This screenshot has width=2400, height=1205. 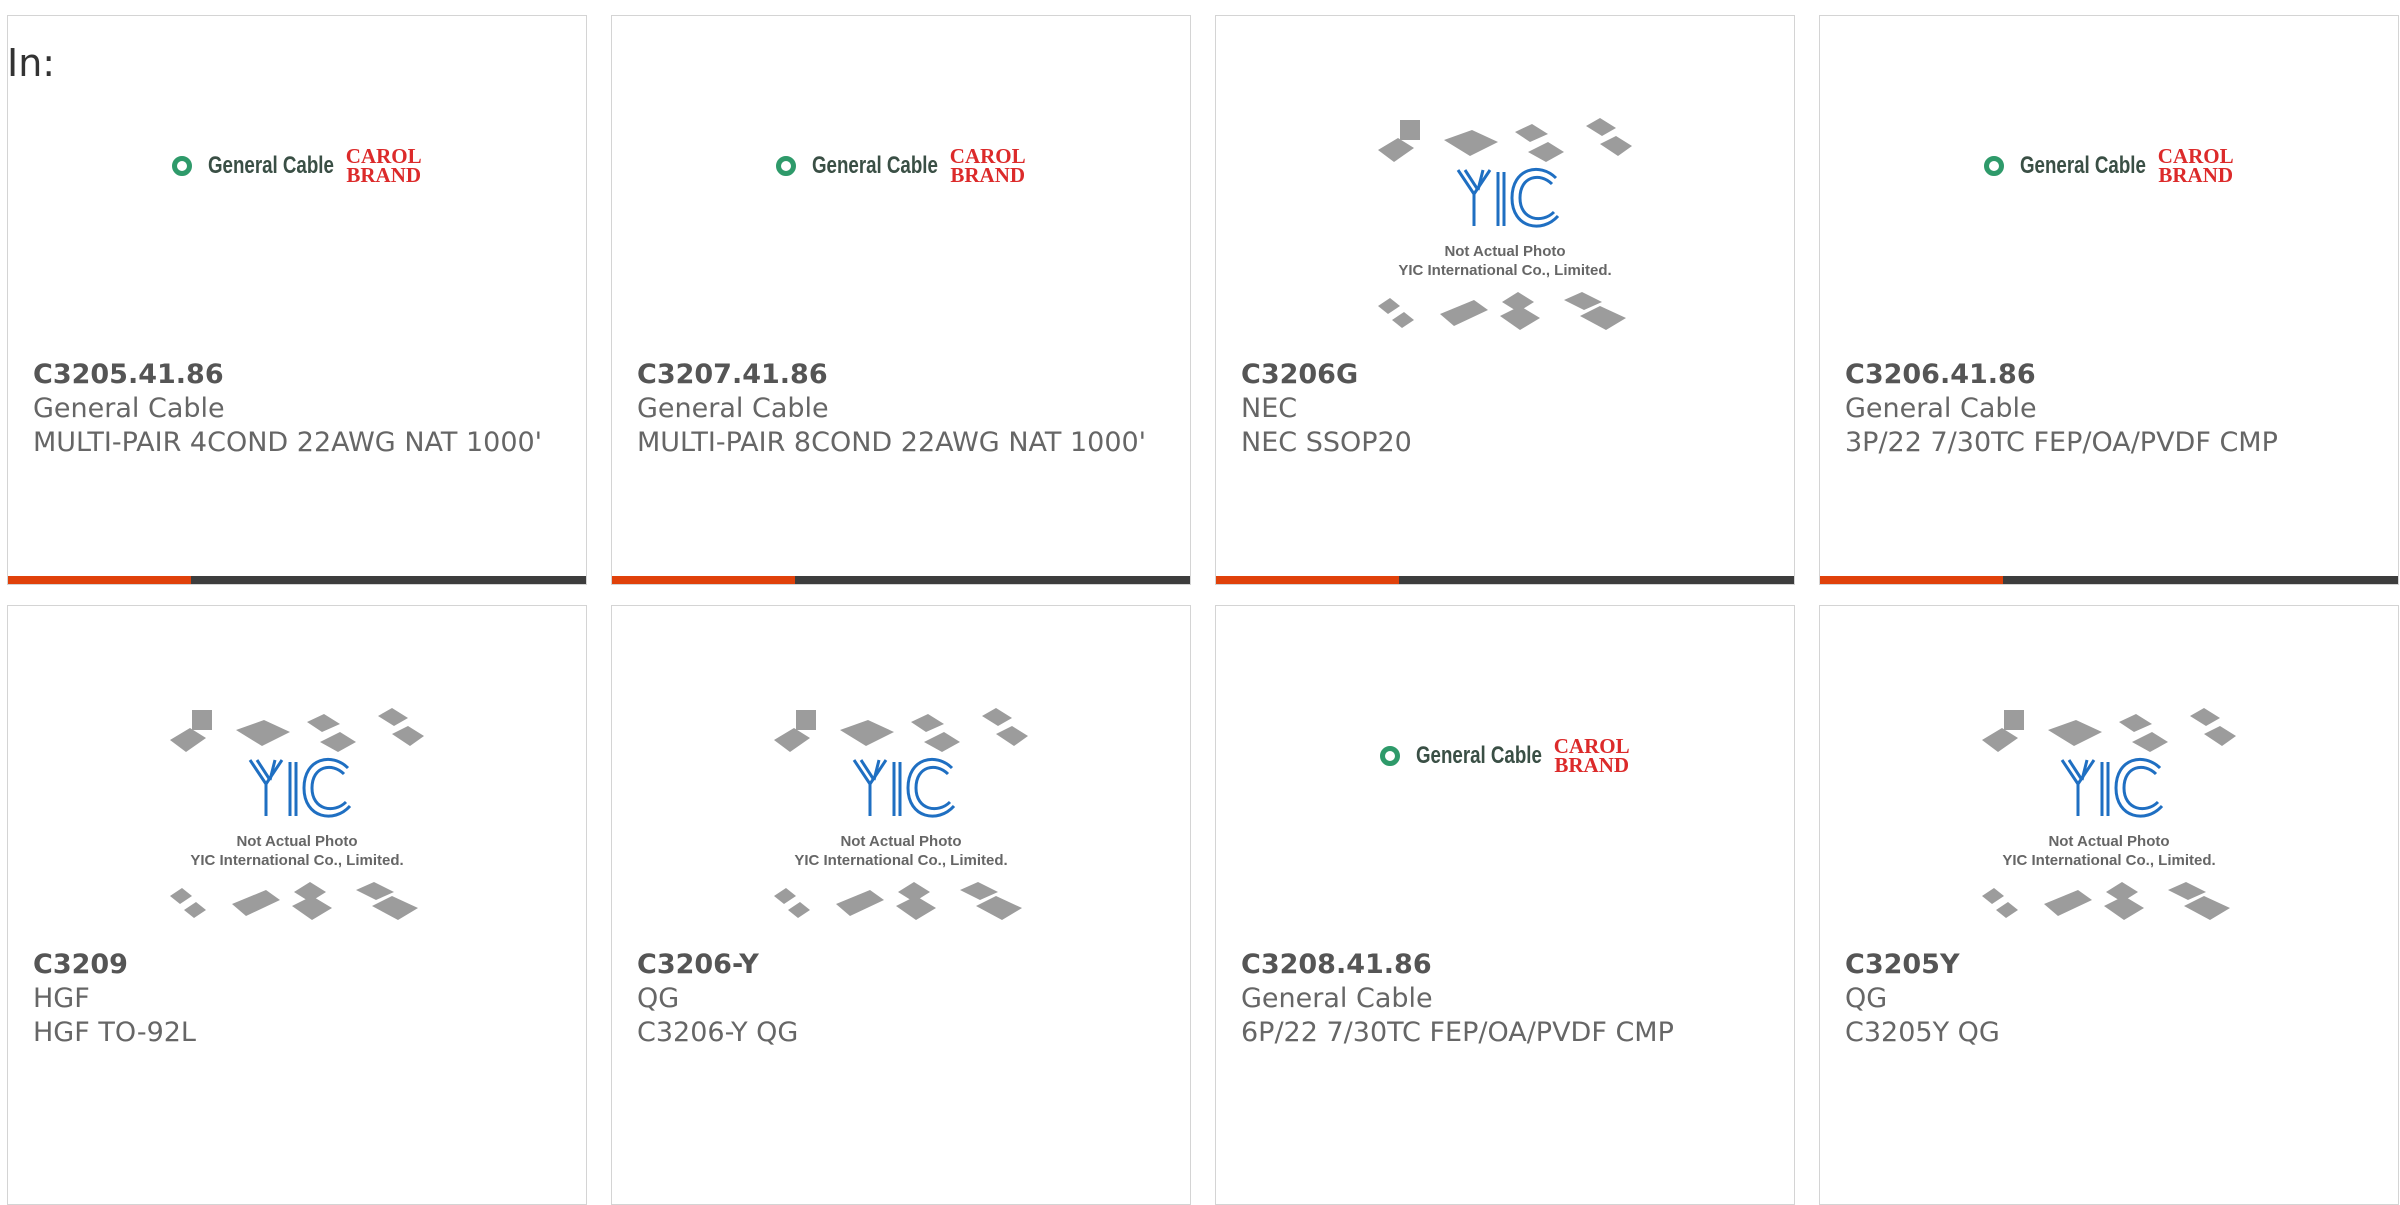 I want to click on part-number-link: C3205.41.86, so click(x=299, y=375).